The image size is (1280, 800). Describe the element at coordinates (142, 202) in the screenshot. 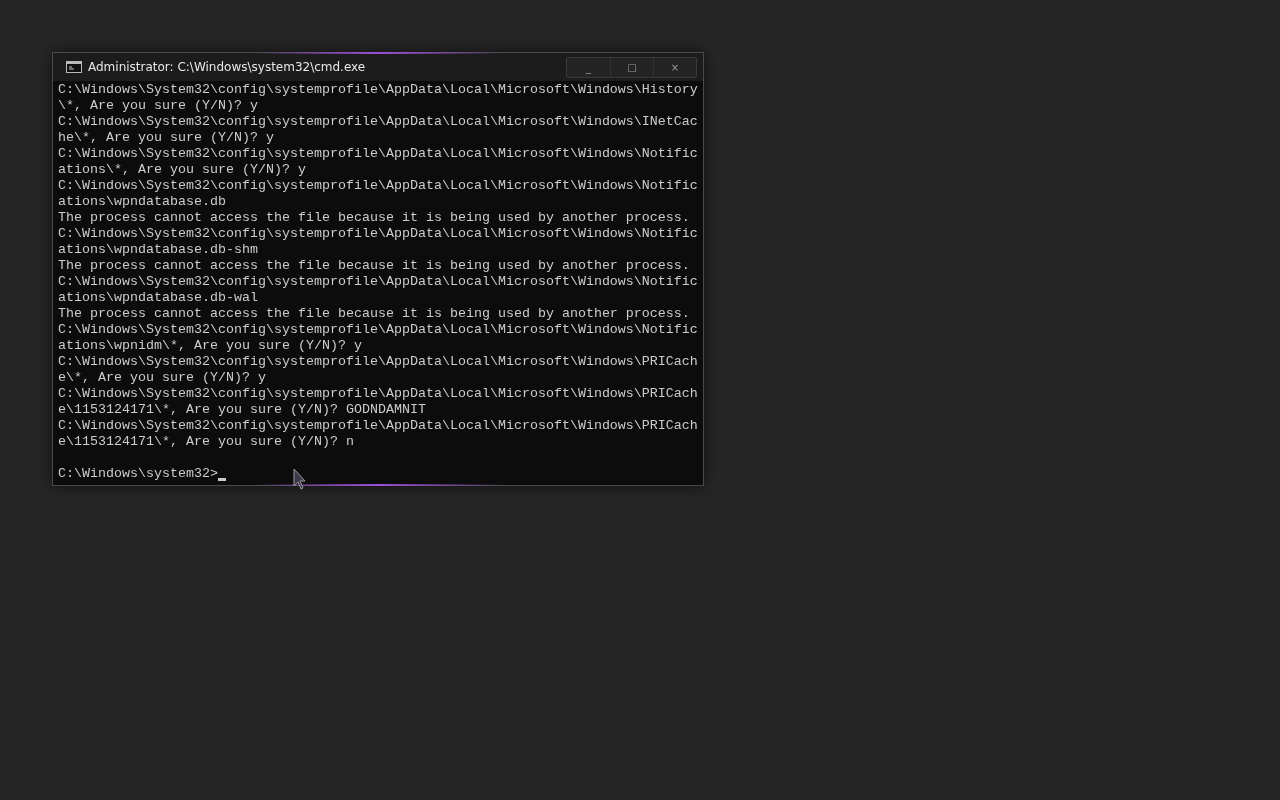

I see `console-line: ations\wpndatabase.db` at that location.